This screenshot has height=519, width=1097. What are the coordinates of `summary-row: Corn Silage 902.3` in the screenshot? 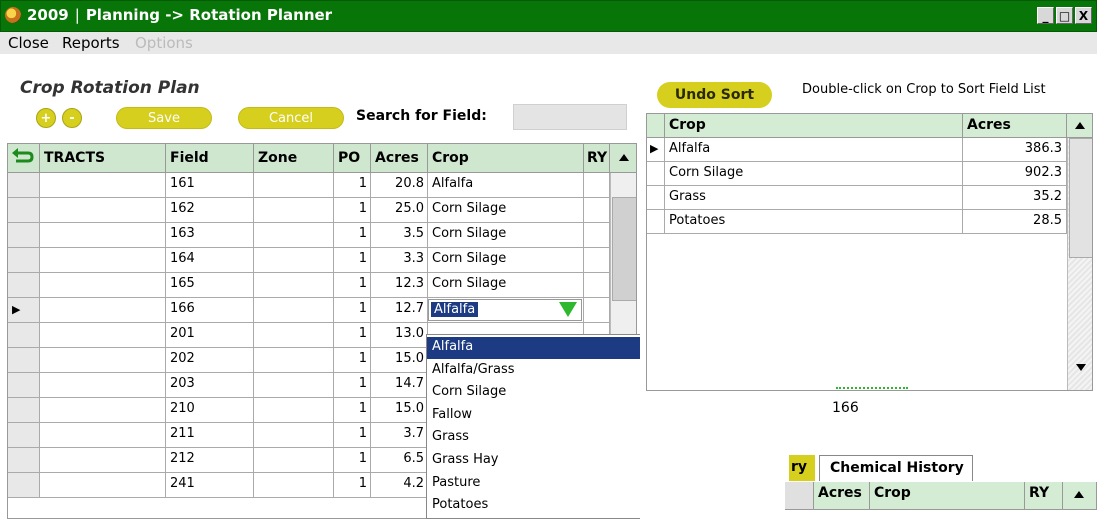 It's located at (857, 174).